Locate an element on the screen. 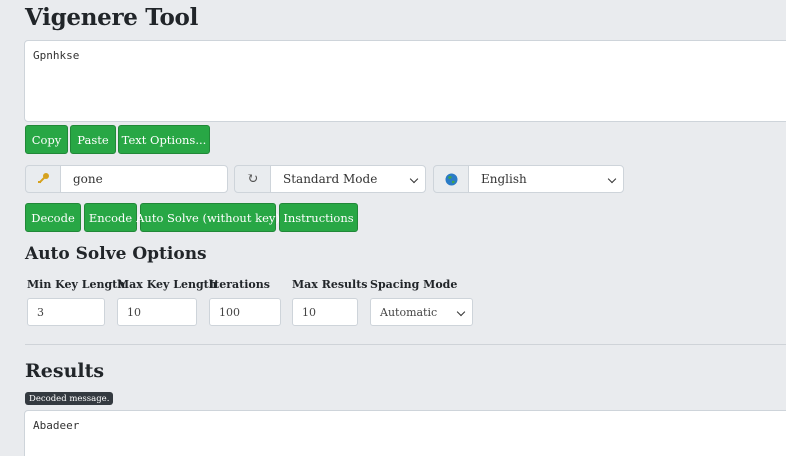  auto-solve-button: Auto Solve (without key) is located at coordinates (208, 217).